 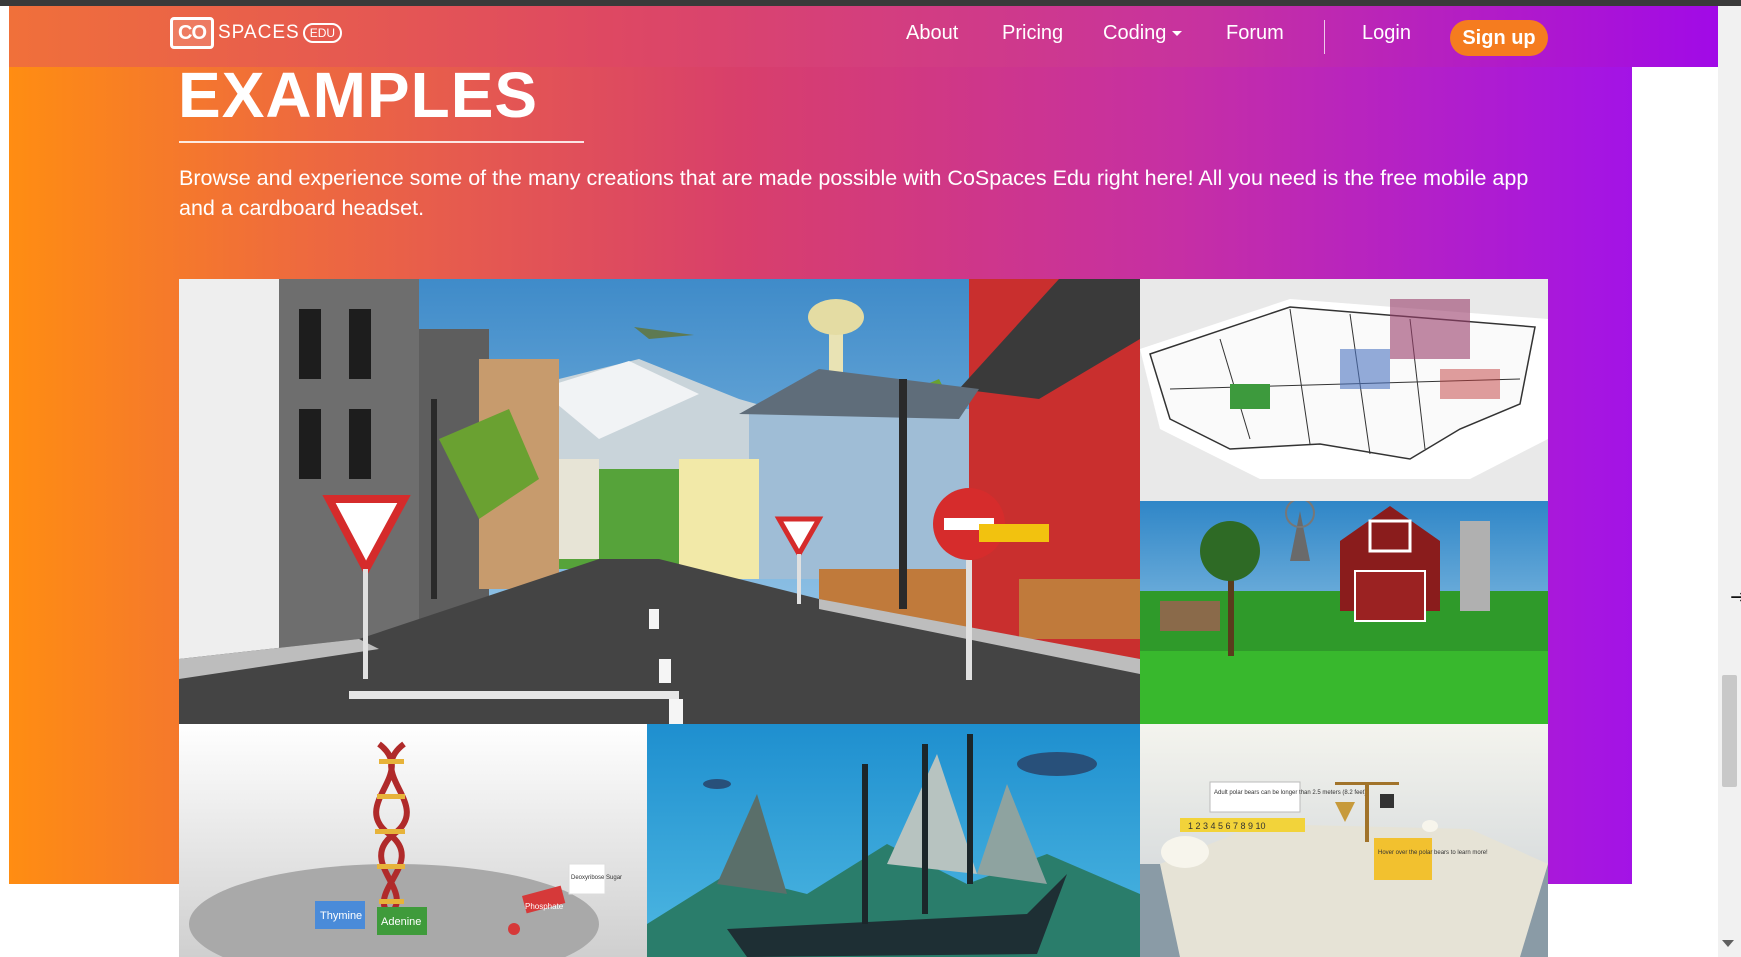 I want to click on gallery-tile-us-map, so click(x=1344, y=390).